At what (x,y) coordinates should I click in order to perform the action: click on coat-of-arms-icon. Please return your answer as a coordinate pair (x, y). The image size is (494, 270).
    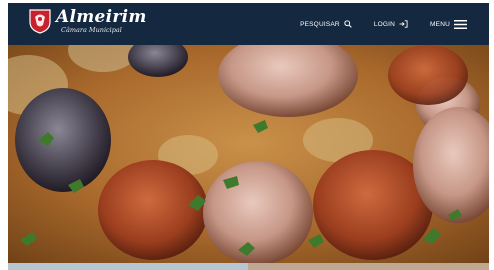
    Looking at the image, I should click on (40, 21).